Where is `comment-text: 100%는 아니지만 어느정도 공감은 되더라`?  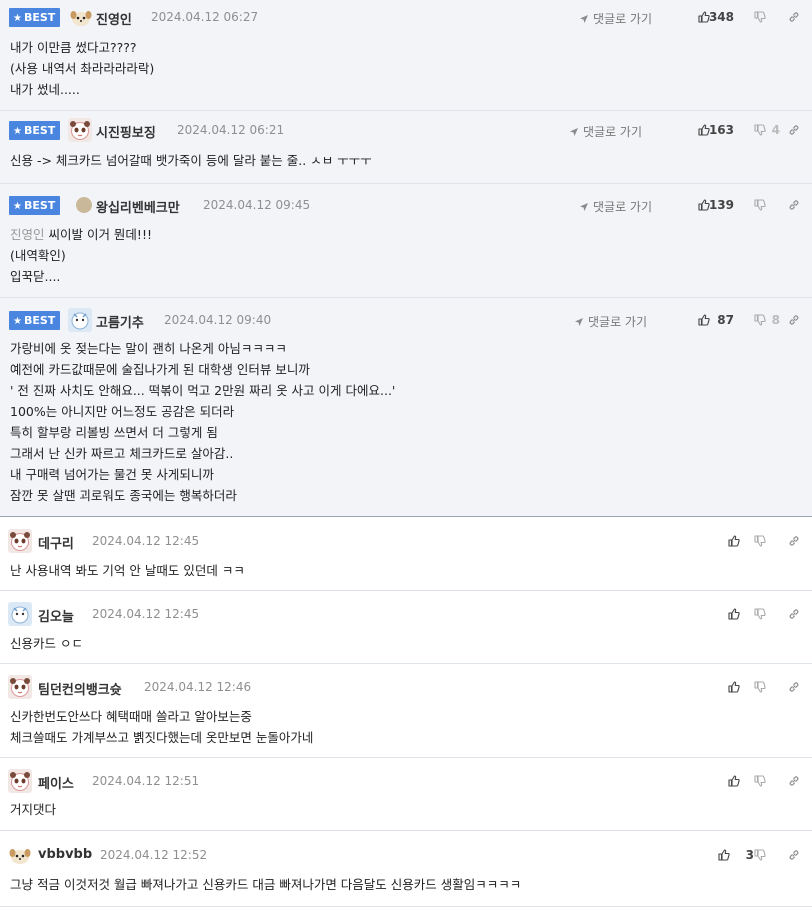
comment-text: 100%는 아니지만 어느정도 공감은 되더라 is located at coordinates (122, 411).